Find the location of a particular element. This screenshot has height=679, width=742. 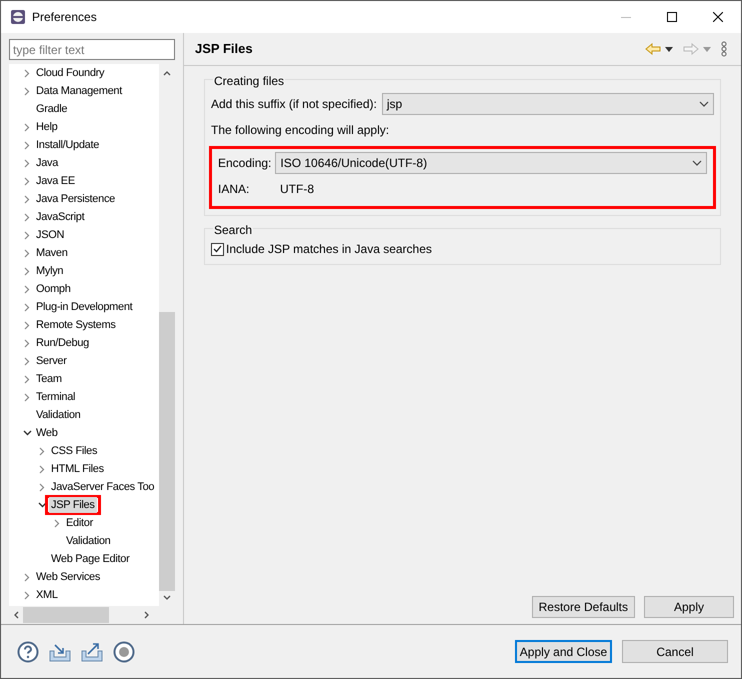

export-icon is located at coordinates (92, 652).